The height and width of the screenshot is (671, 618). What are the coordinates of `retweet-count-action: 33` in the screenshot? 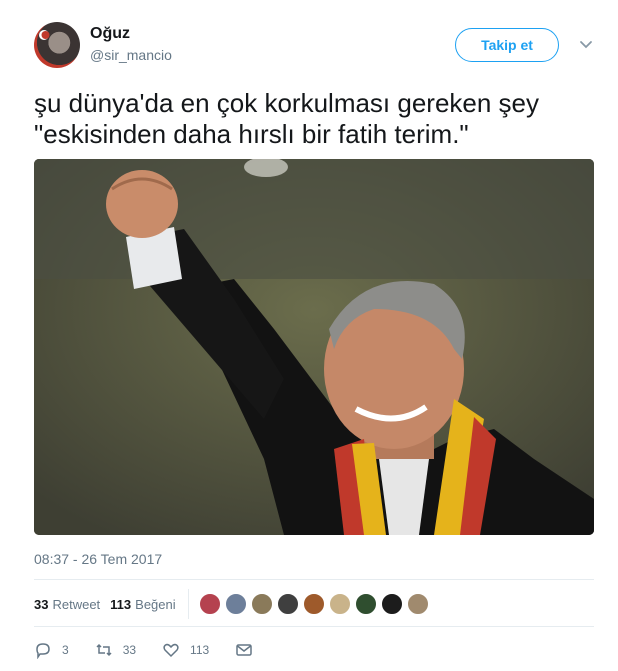 It's located at (129, 650).